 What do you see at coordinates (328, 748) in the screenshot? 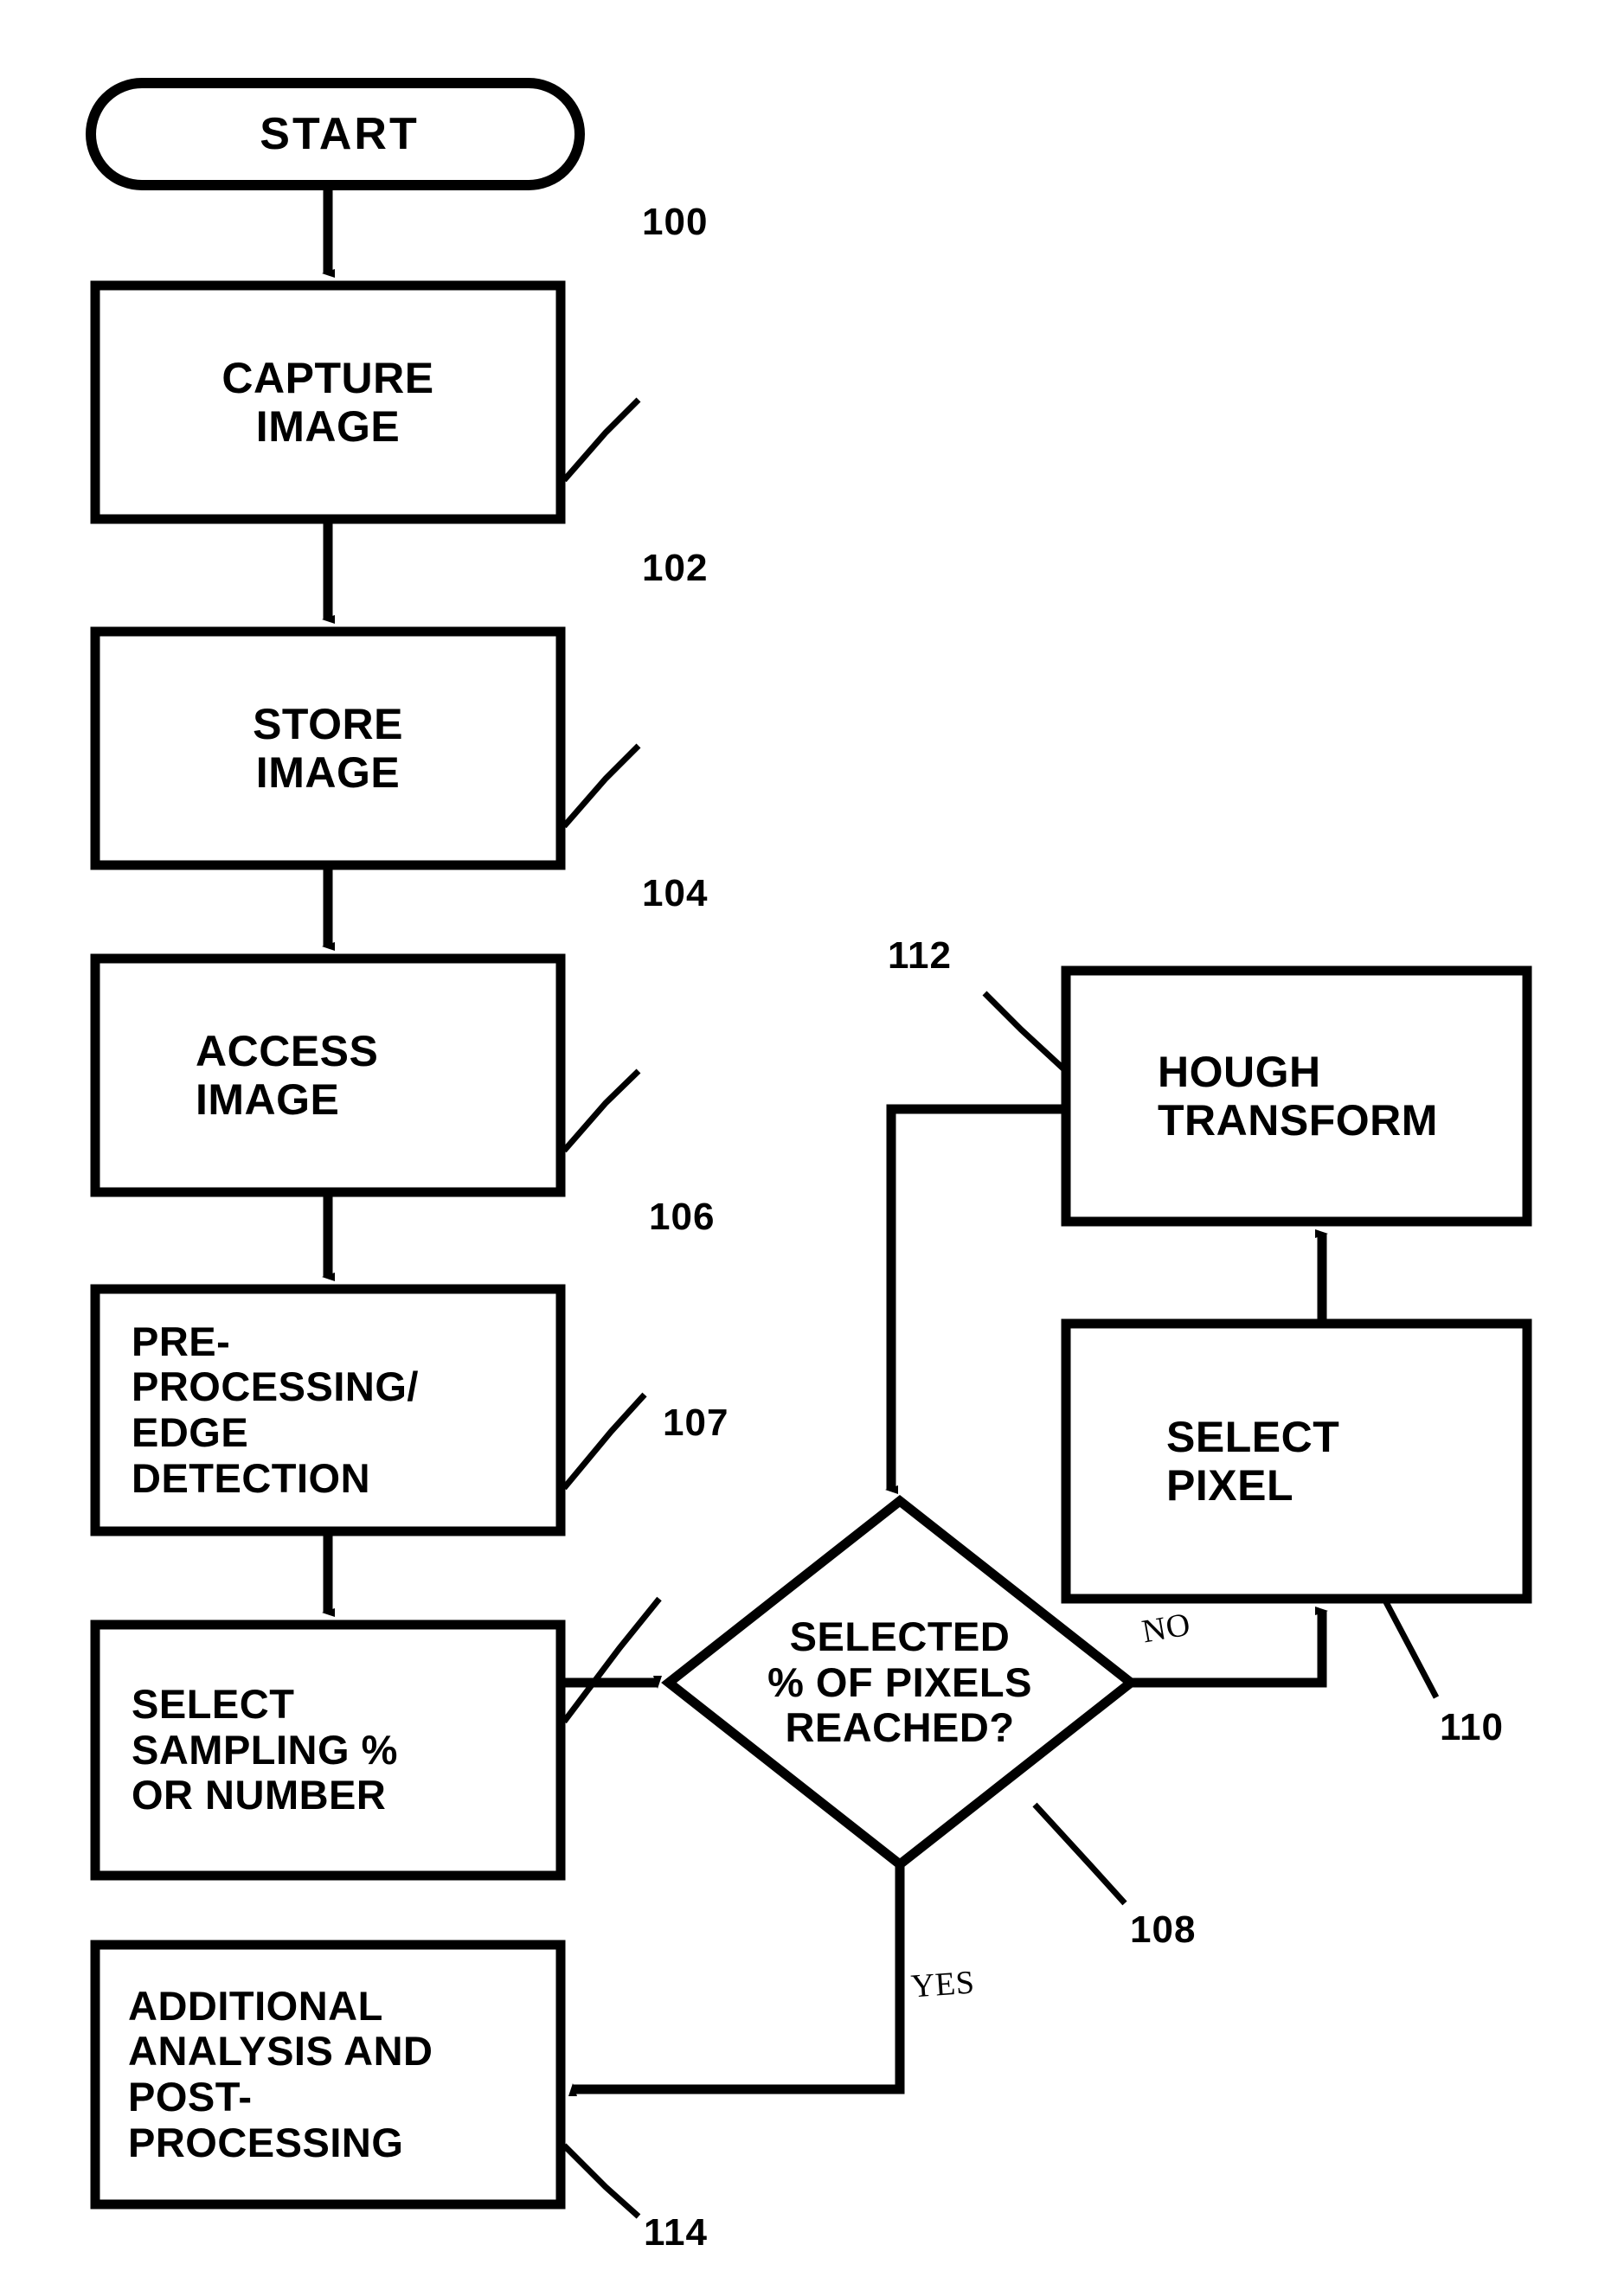
I see `node-store-image-shape` at bounding box center [328, 748].